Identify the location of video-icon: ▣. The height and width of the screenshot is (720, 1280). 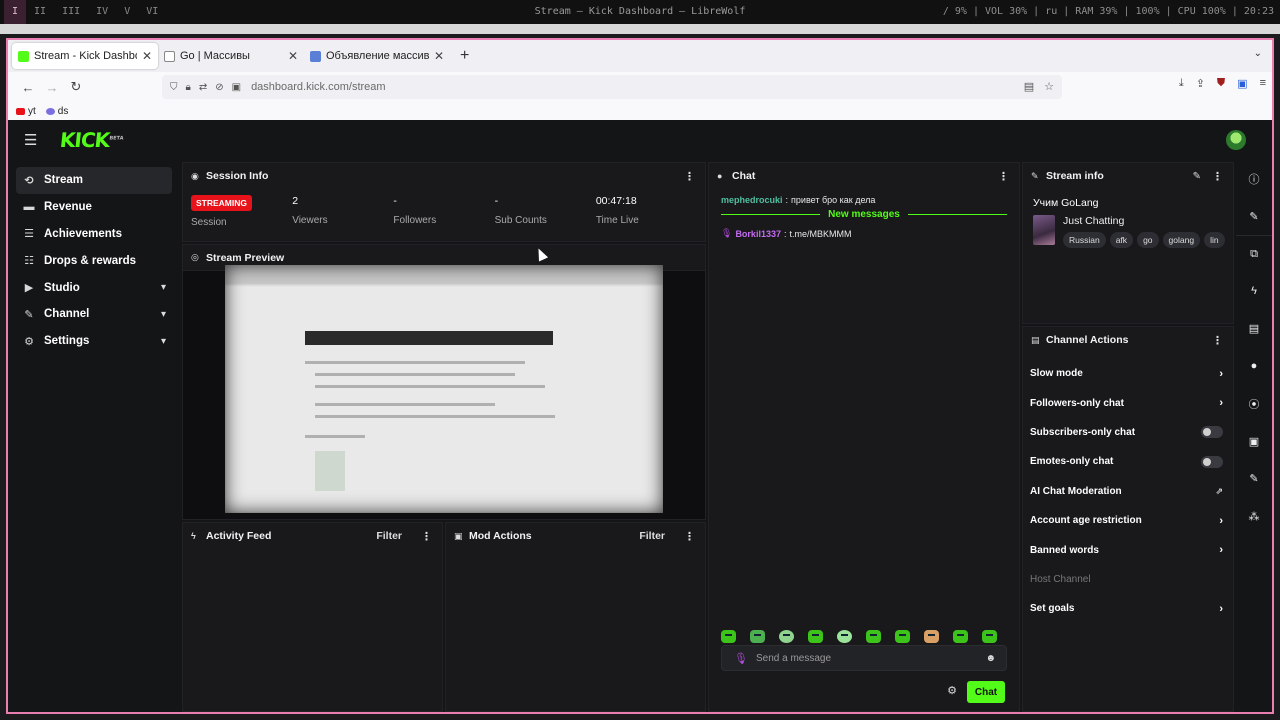
(1254, 442).